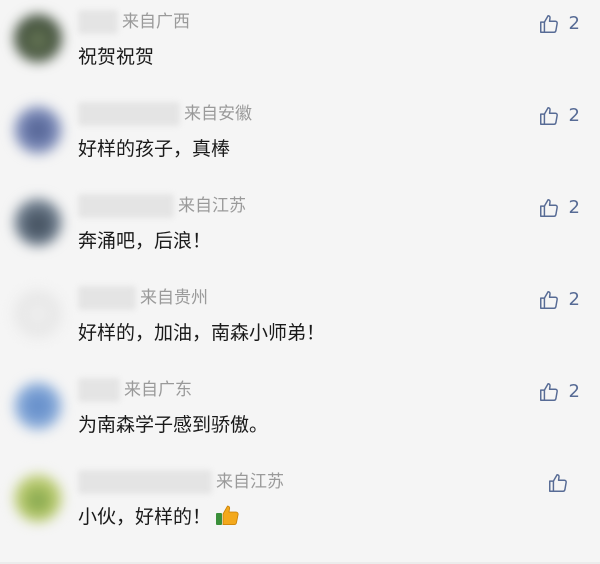 This screenshot has width=600, height=564. What do you see at coordinates (154, 149) in the screenshot?
I see `comment-text: 好样的孩子，真棒` at bounding box center [154, 149].